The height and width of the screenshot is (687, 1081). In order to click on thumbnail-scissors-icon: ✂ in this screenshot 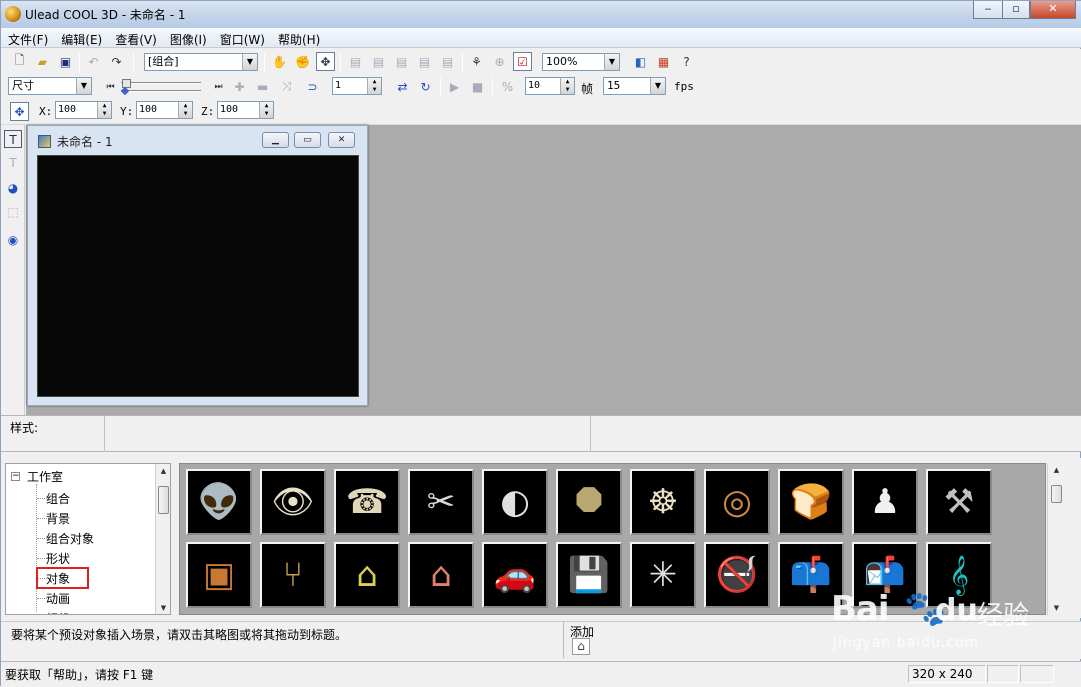, I will do `click(441, 502)`.